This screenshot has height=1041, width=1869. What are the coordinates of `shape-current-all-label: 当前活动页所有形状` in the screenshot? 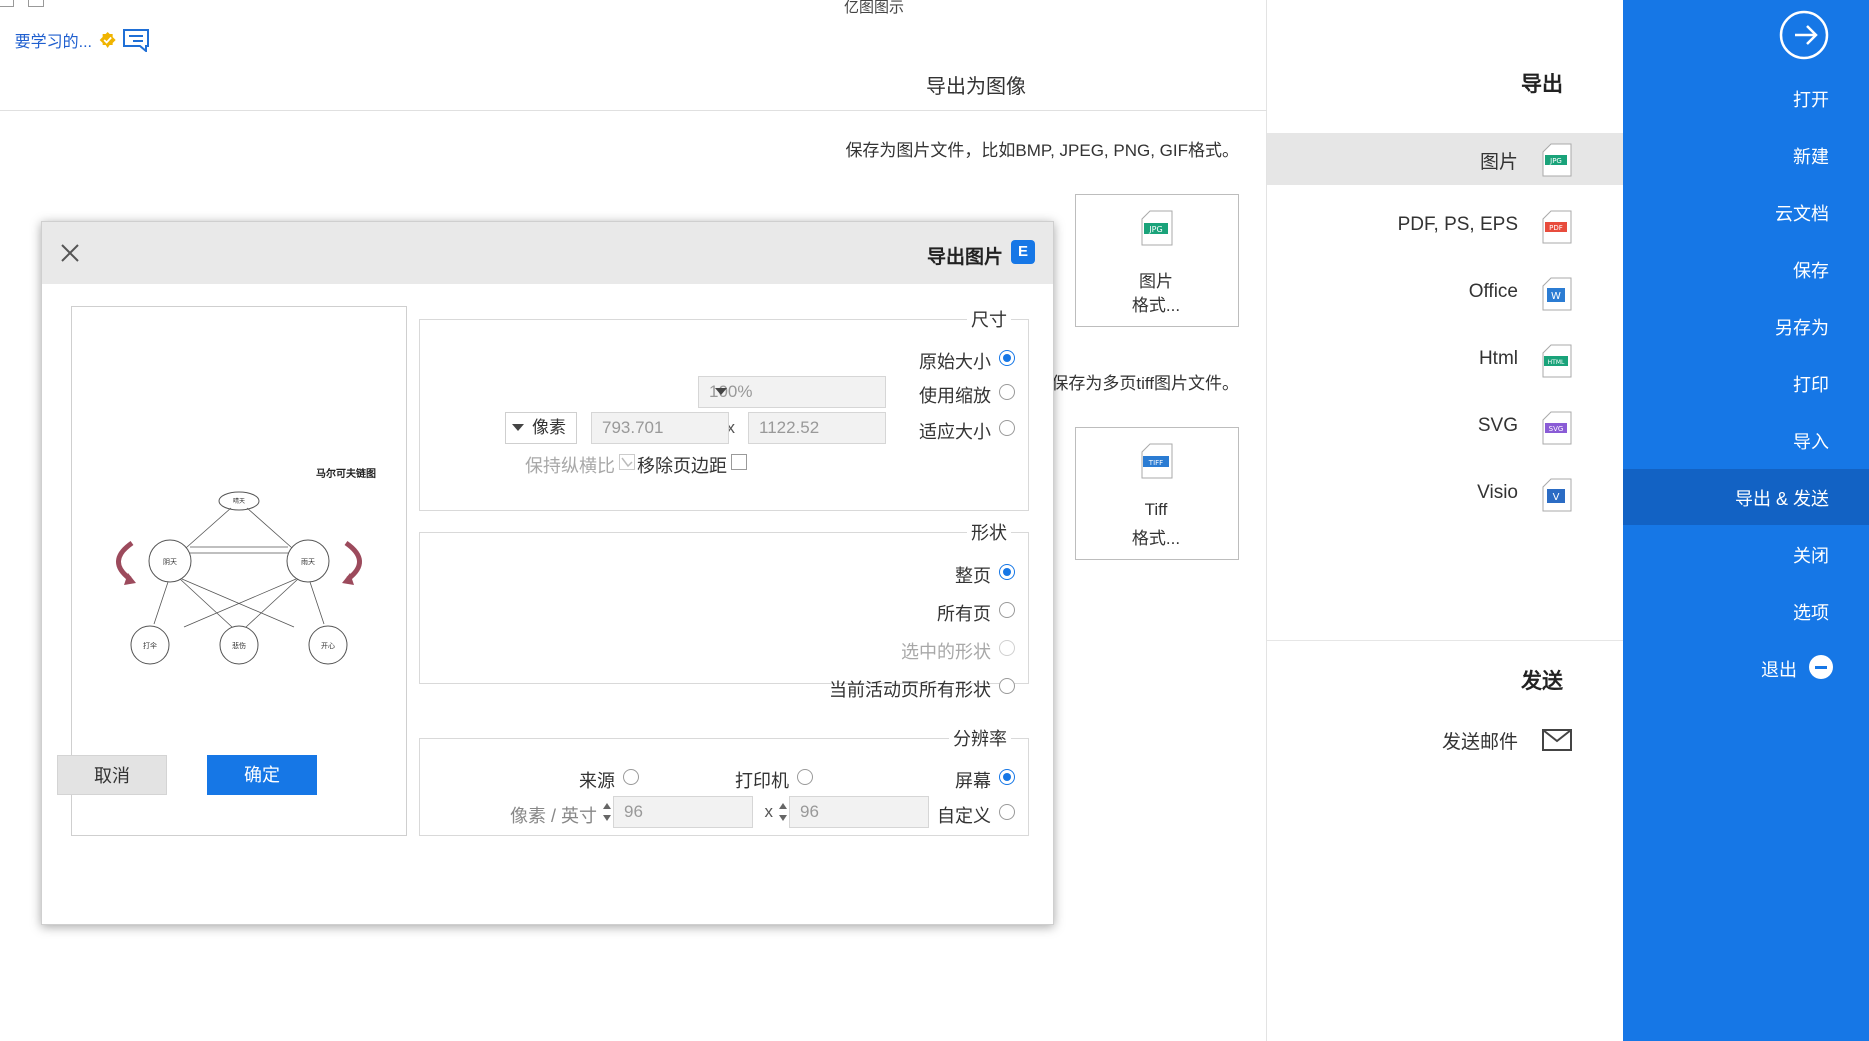 It's located at (910, 690).